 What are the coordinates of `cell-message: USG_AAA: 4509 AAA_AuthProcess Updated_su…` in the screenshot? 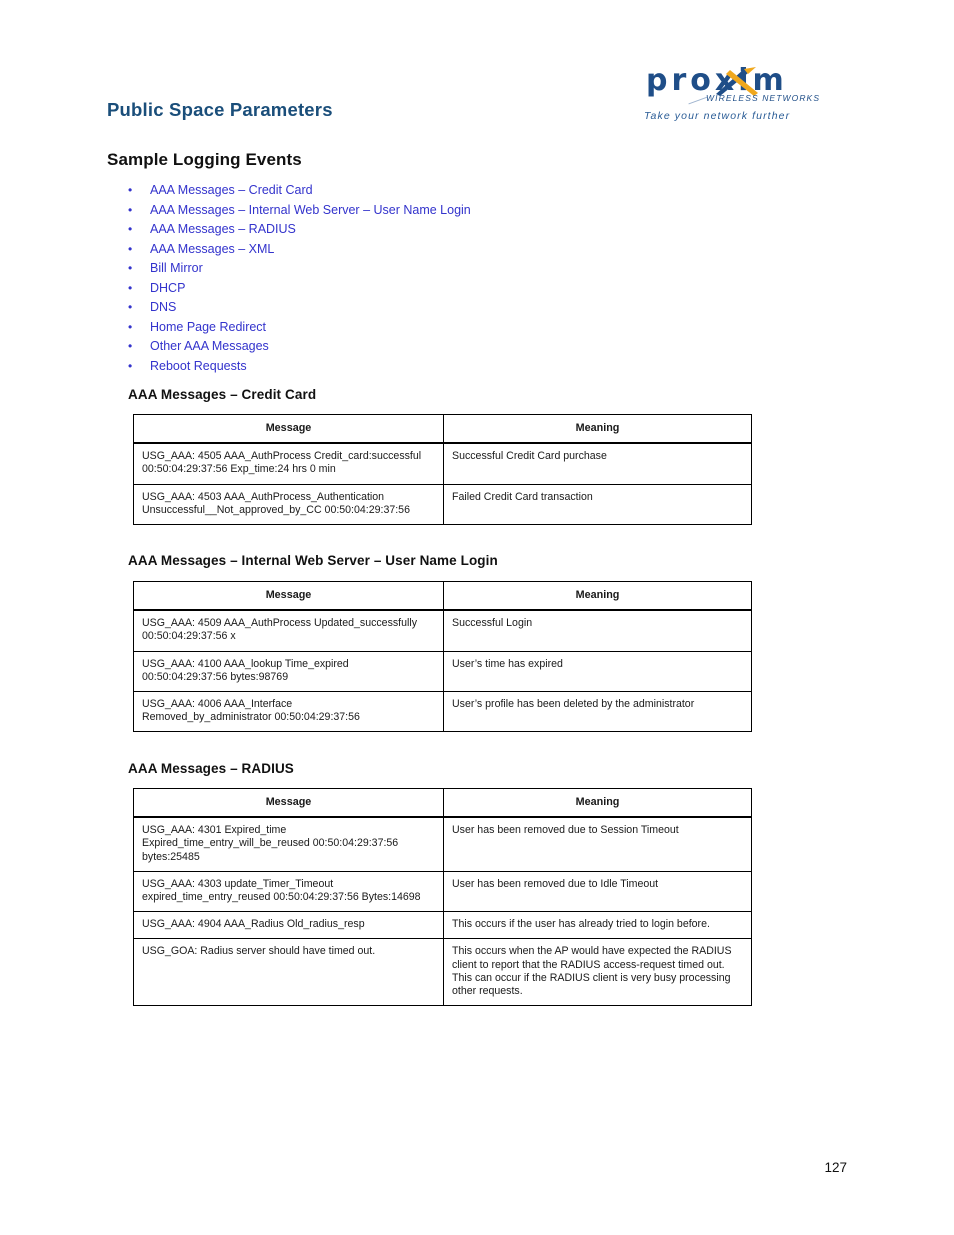 It's located at (288, 630).